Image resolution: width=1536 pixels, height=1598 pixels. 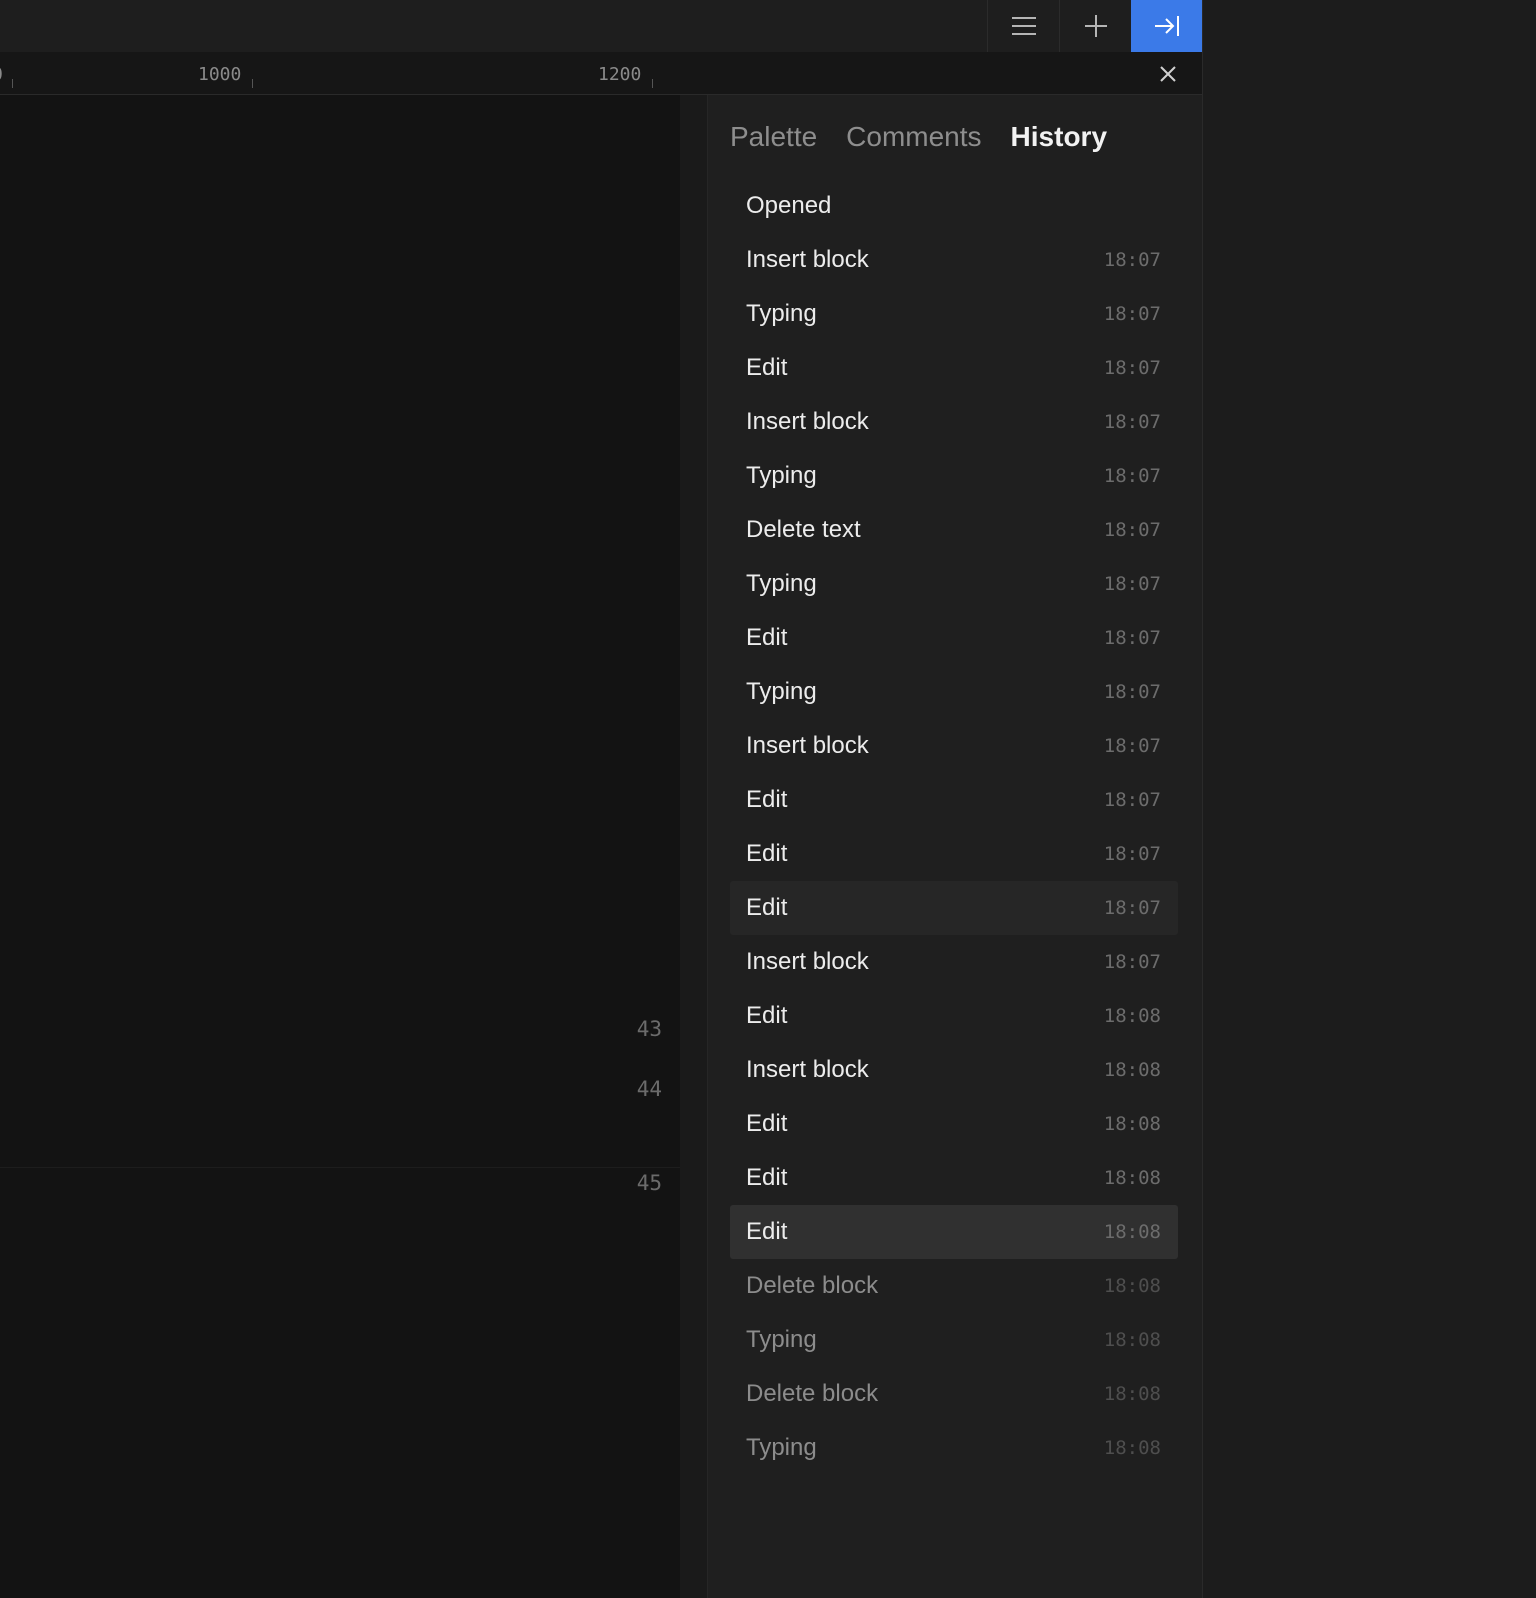 I want to click on dock-panel-button, so click(x=1166, y=26).